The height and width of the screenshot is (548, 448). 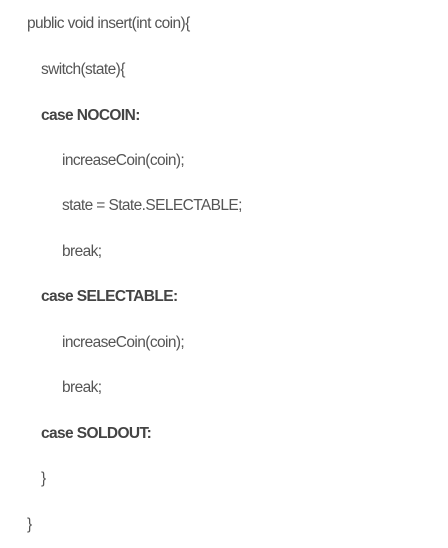 What do you see at coordinates (83, 69) in the screenshot?
I see `switch-line: switch(state){` at bounding box center [83, 69].